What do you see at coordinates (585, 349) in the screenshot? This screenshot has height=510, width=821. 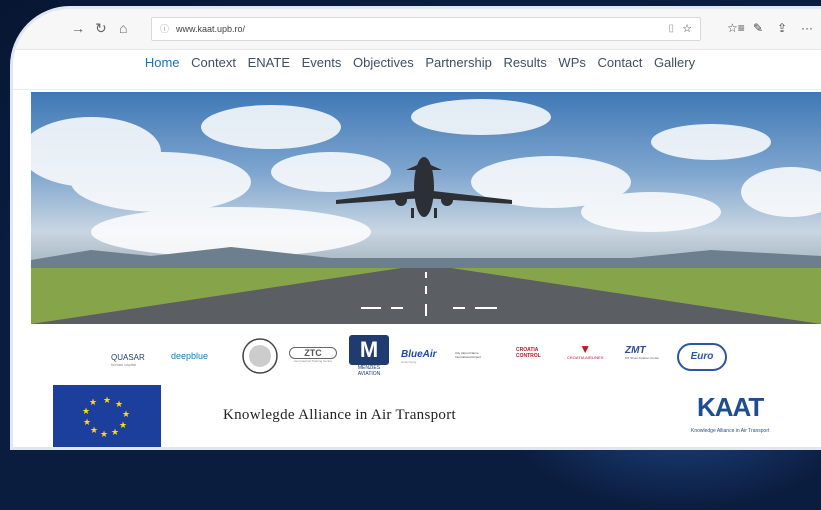 I see `checker-icon: ▼` at bounding box center [585, 349].